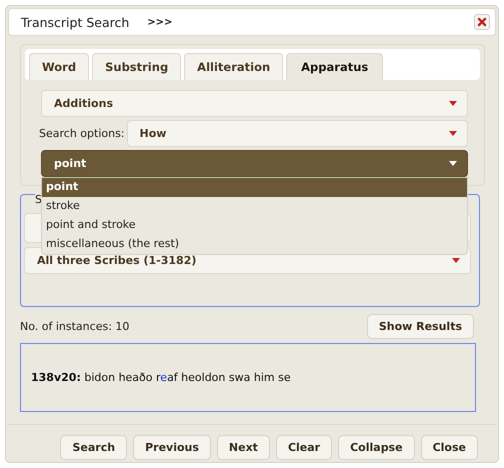 The width and height of the screenshot is (504, 468). What do you see at coordinates (82, 133) in the screenshot?
I see `search-options-label: Search options:` at bounding box center [82, 133].